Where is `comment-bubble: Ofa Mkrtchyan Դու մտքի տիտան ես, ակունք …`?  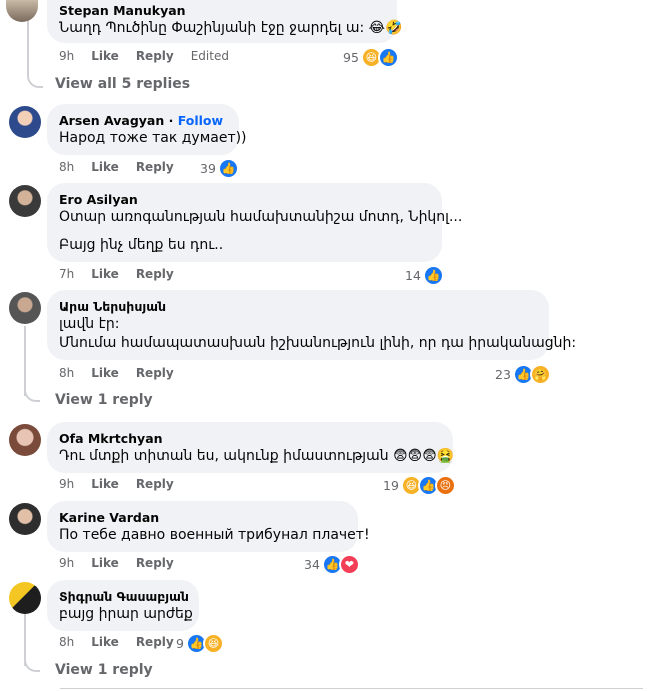 comment-bubble: Ofa Mkrtchyan Դու մտքի տիտան ես, ակունք … is located at coordinates (251, 447).